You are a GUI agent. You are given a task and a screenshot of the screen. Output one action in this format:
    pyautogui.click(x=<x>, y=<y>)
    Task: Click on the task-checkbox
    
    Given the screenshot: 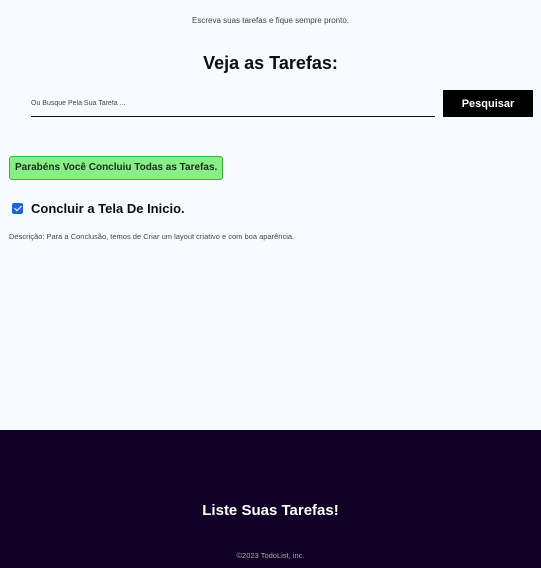 What is the action you would take?
    pyautogui.click(x=17, y=208)
    